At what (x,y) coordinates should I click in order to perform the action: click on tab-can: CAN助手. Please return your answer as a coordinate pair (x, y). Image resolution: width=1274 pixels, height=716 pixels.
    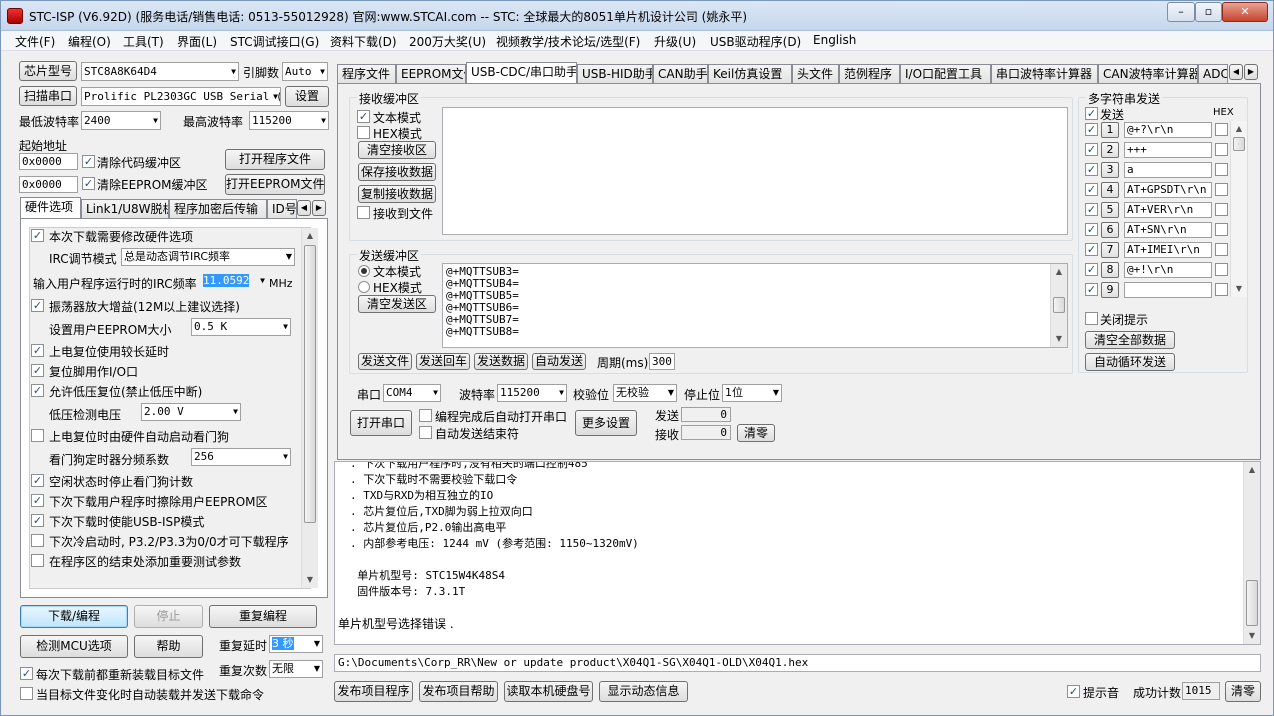
    Looking at the image, I should click on (680, 74).